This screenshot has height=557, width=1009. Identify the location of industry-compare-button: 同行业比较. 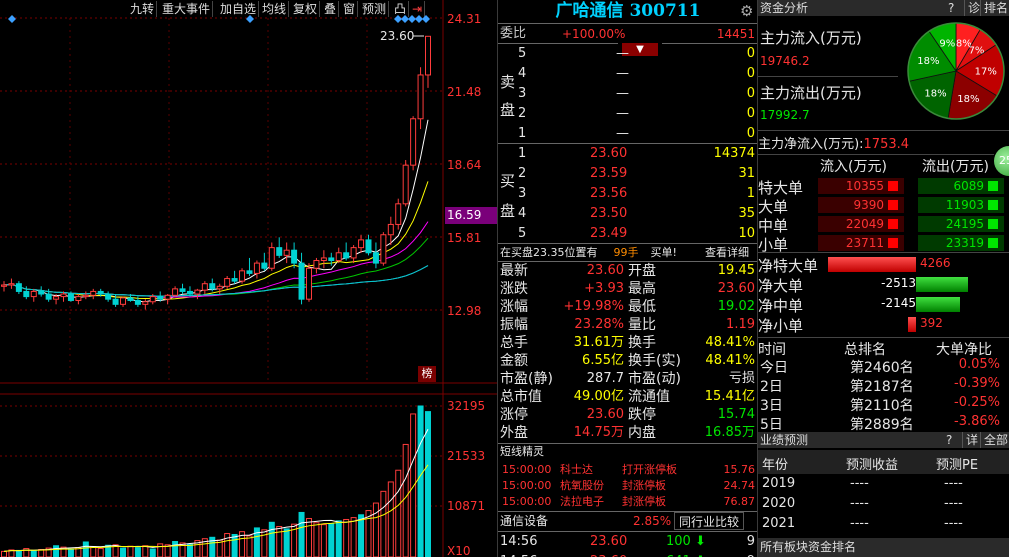
(709, 521).